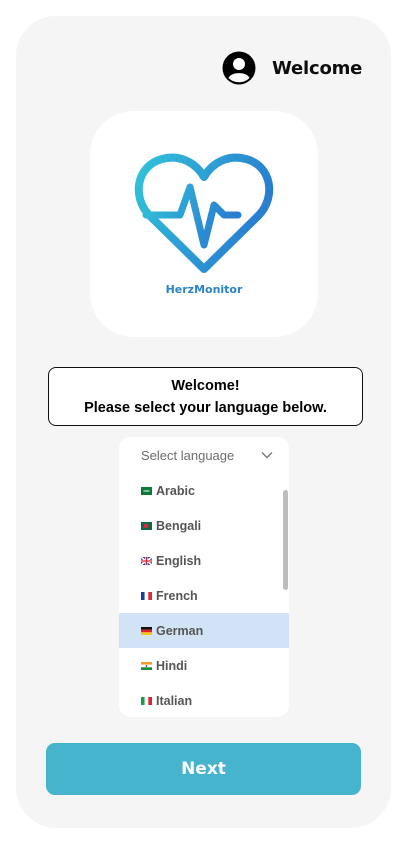 The width and height of the screenshot is (407, 844). Describe the element at coordinates (204, 560) in the screenshot. I see `language-option-english: English` at that location.